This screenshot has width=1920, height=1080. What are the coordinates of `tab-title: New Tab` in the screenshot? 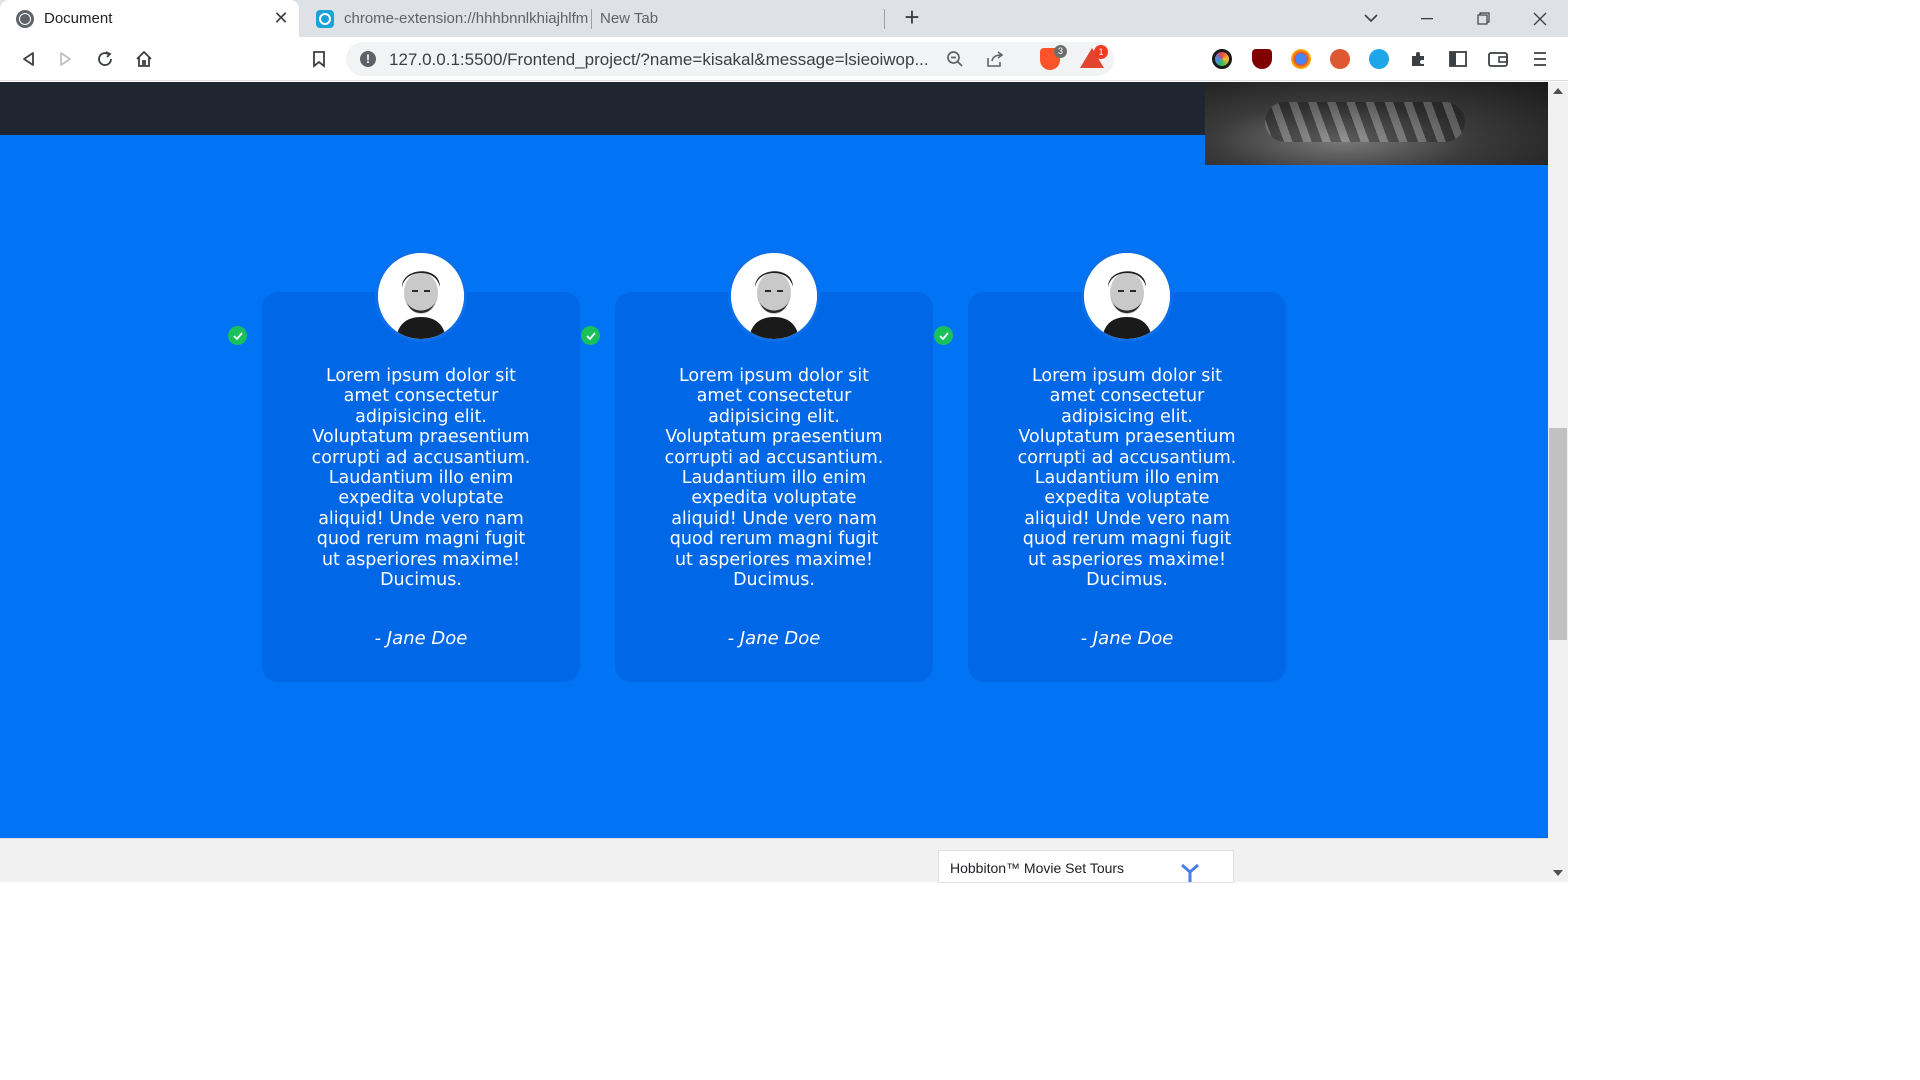 It's located at (629, 18).